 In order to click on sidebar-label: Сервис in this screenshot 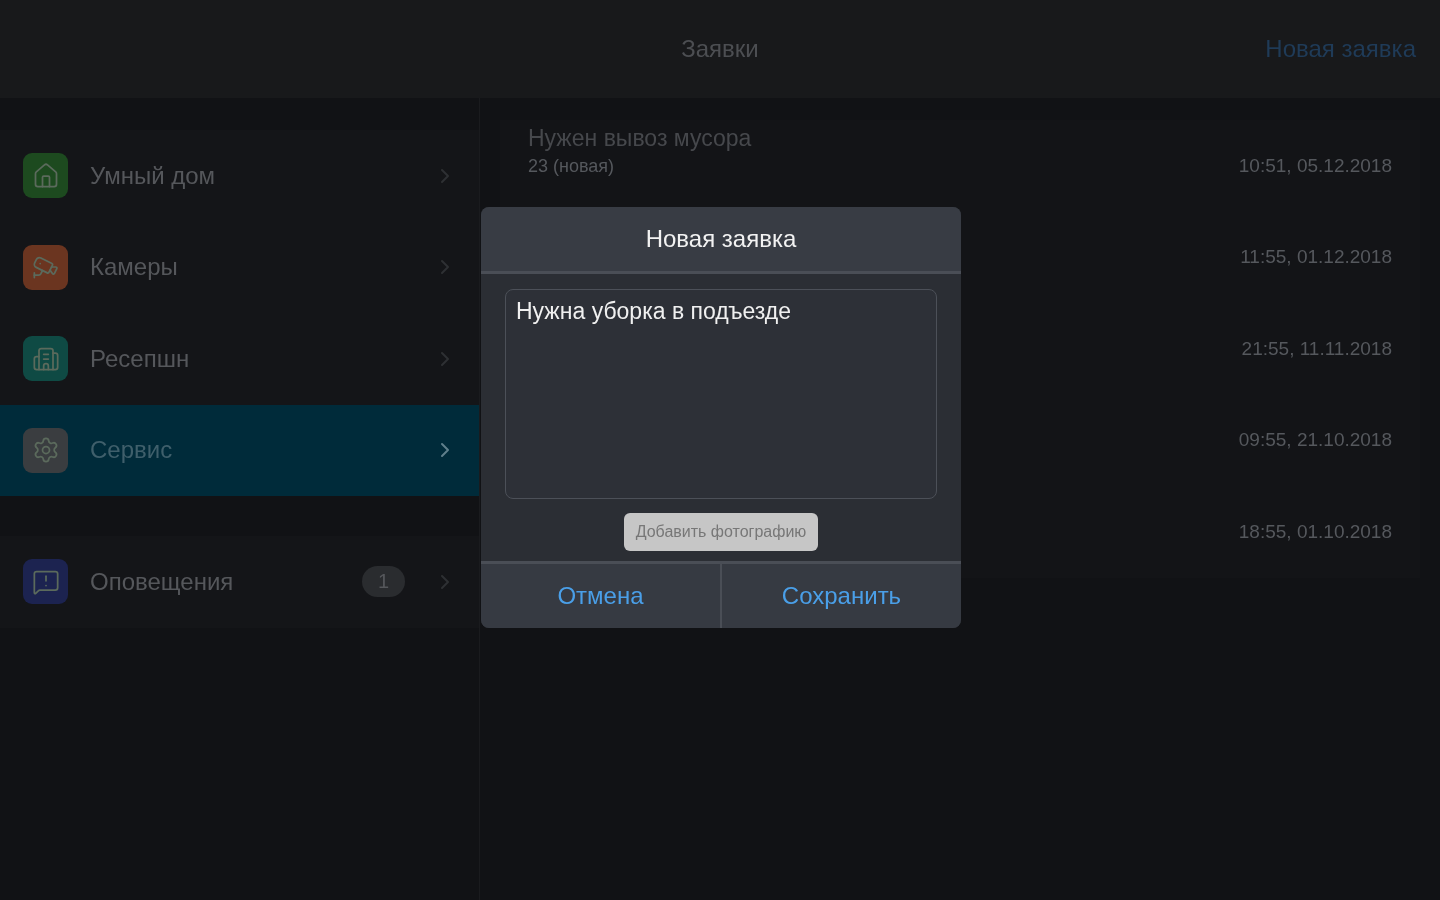, I will do `click(132, 450)`.